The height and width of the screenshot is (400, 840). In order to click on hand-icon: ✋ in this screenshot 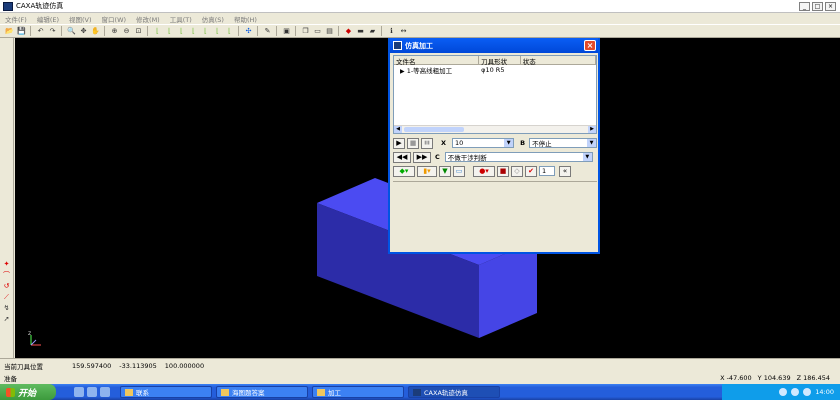, I will do `click(95, 31)`.